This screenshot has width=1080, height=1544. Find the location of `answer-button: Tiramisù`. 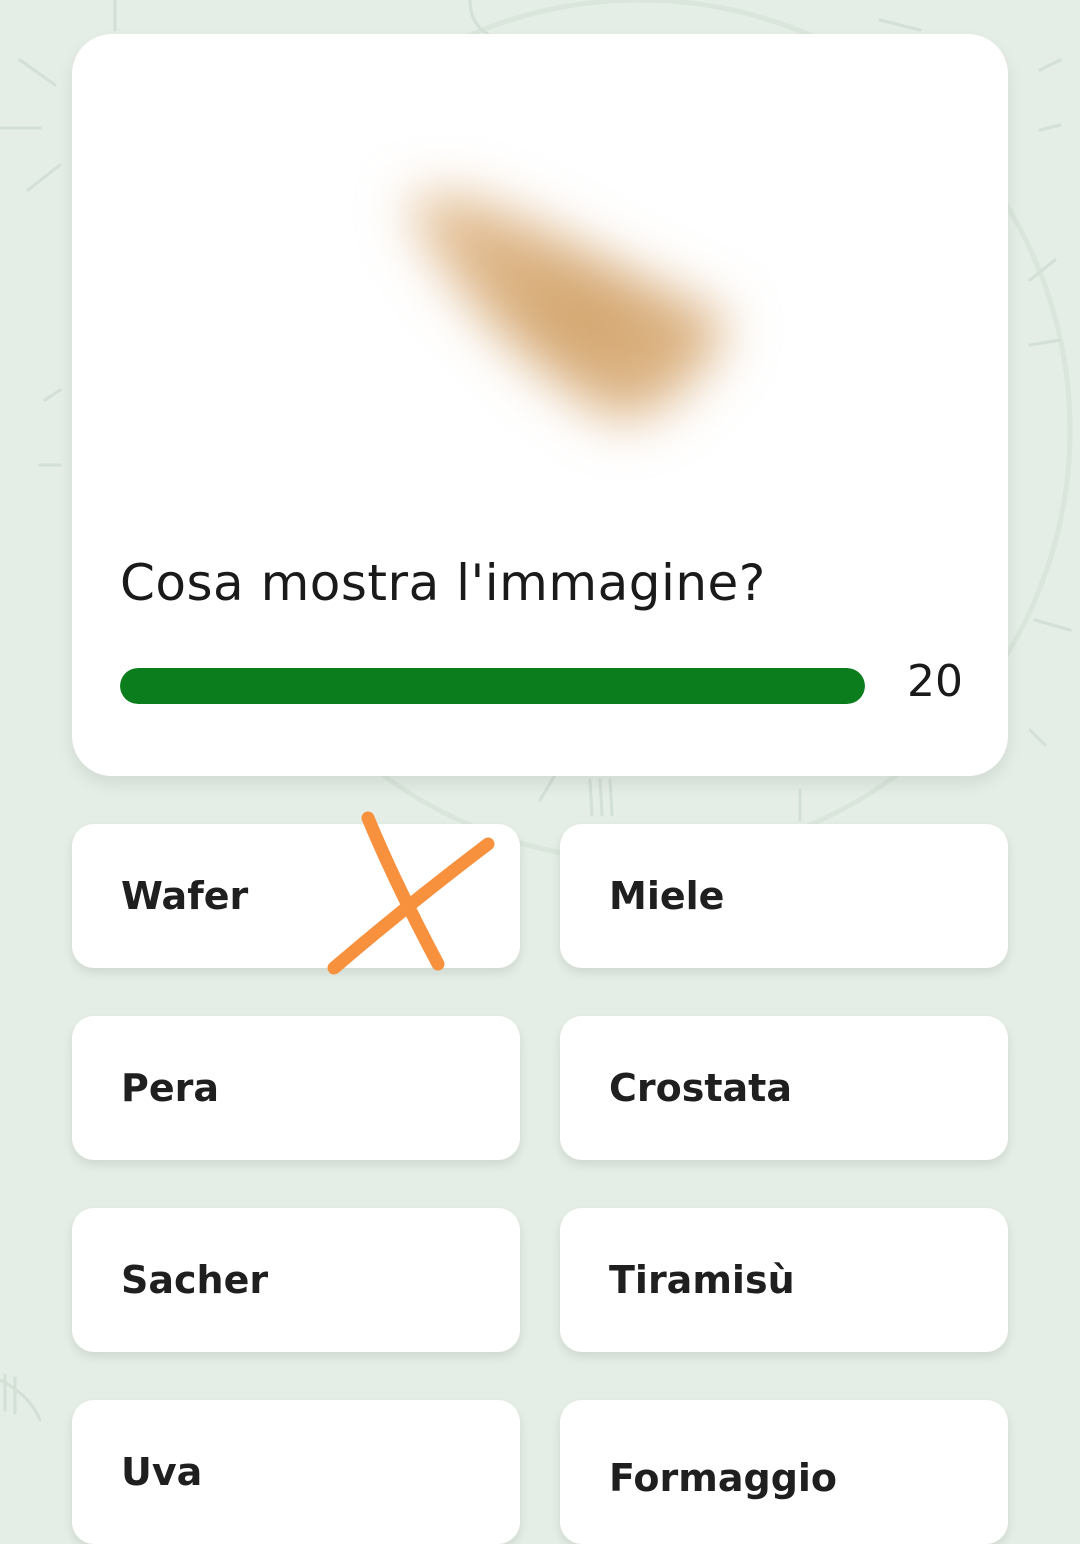

answer-button: Tiramisù is located at coordinates (784, 1280).